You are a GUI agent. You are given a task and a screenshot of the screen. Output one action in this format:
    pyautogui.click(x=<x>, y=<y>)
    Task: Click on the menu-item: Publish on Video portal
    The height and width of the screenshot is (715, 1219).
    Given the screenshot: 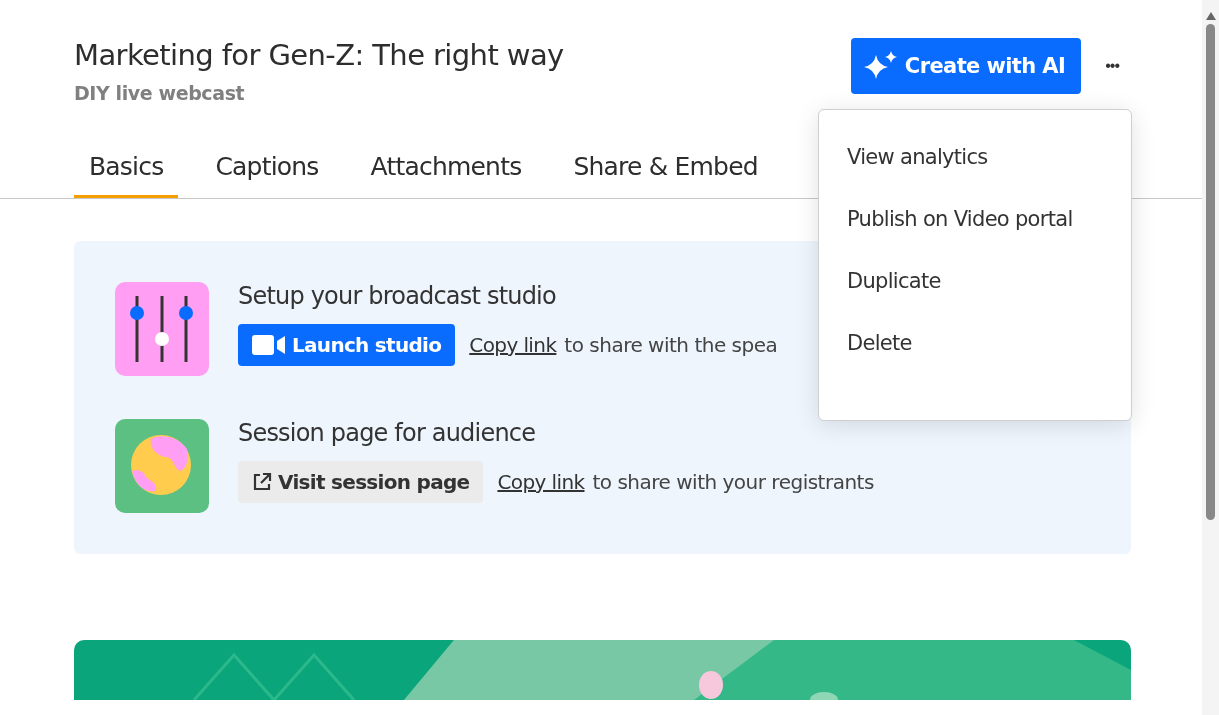 What is the action you would take?
    pyautogui.click(x=975, y=219)
    